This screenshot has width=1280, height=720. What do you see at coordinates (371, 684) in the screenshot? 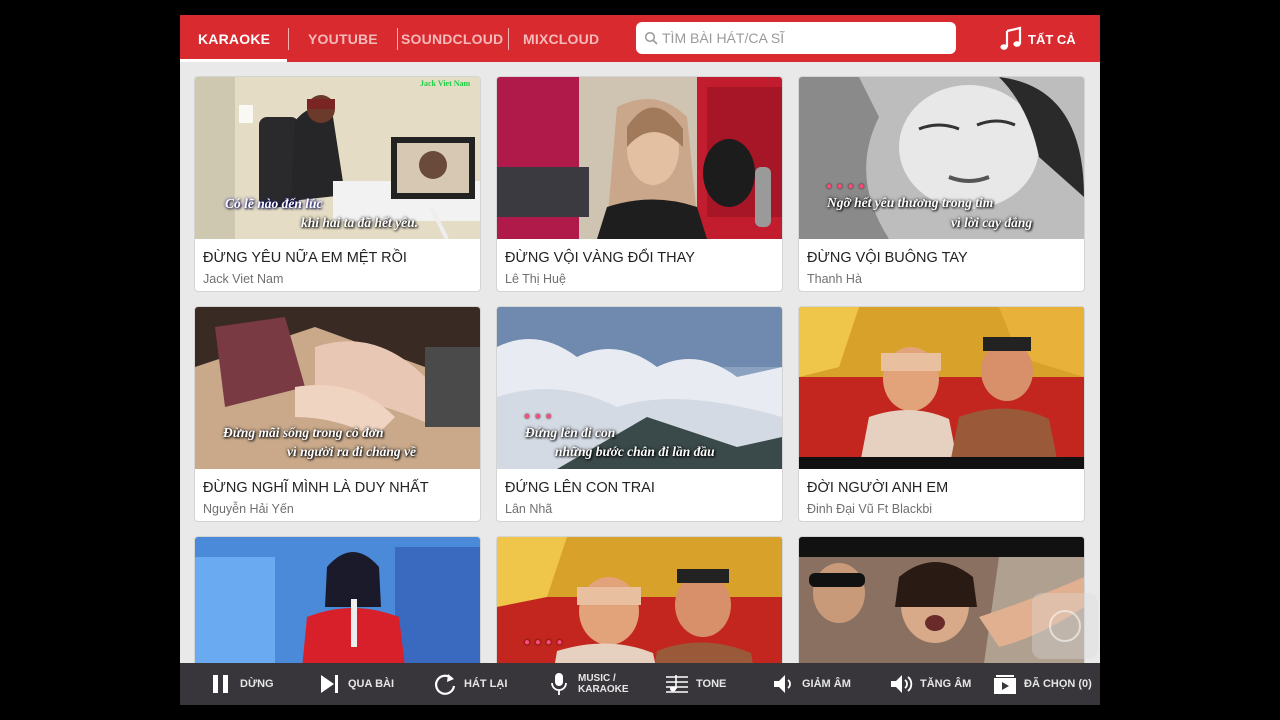
I see `control-label: QUA BÀI` at bounding box center [371, 684].